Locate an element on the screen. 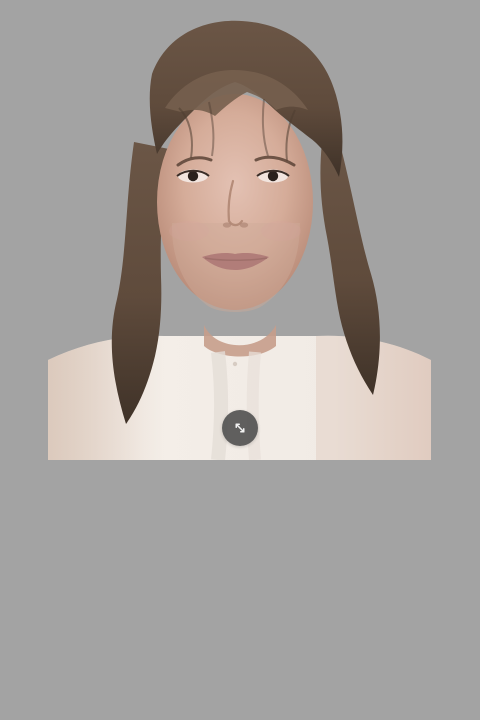  expand-arrows-icon is located at coordinates (240, 428).